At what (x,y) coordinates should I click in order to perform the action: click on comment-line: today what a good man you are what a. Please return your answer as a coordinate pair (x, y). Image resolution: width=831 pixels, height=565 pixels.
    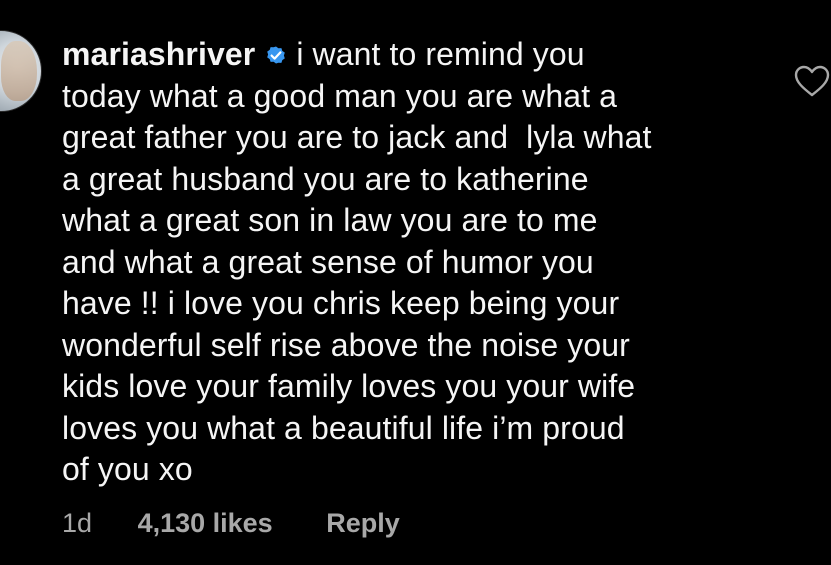
    Looking at the image, I should click on (340, 95).